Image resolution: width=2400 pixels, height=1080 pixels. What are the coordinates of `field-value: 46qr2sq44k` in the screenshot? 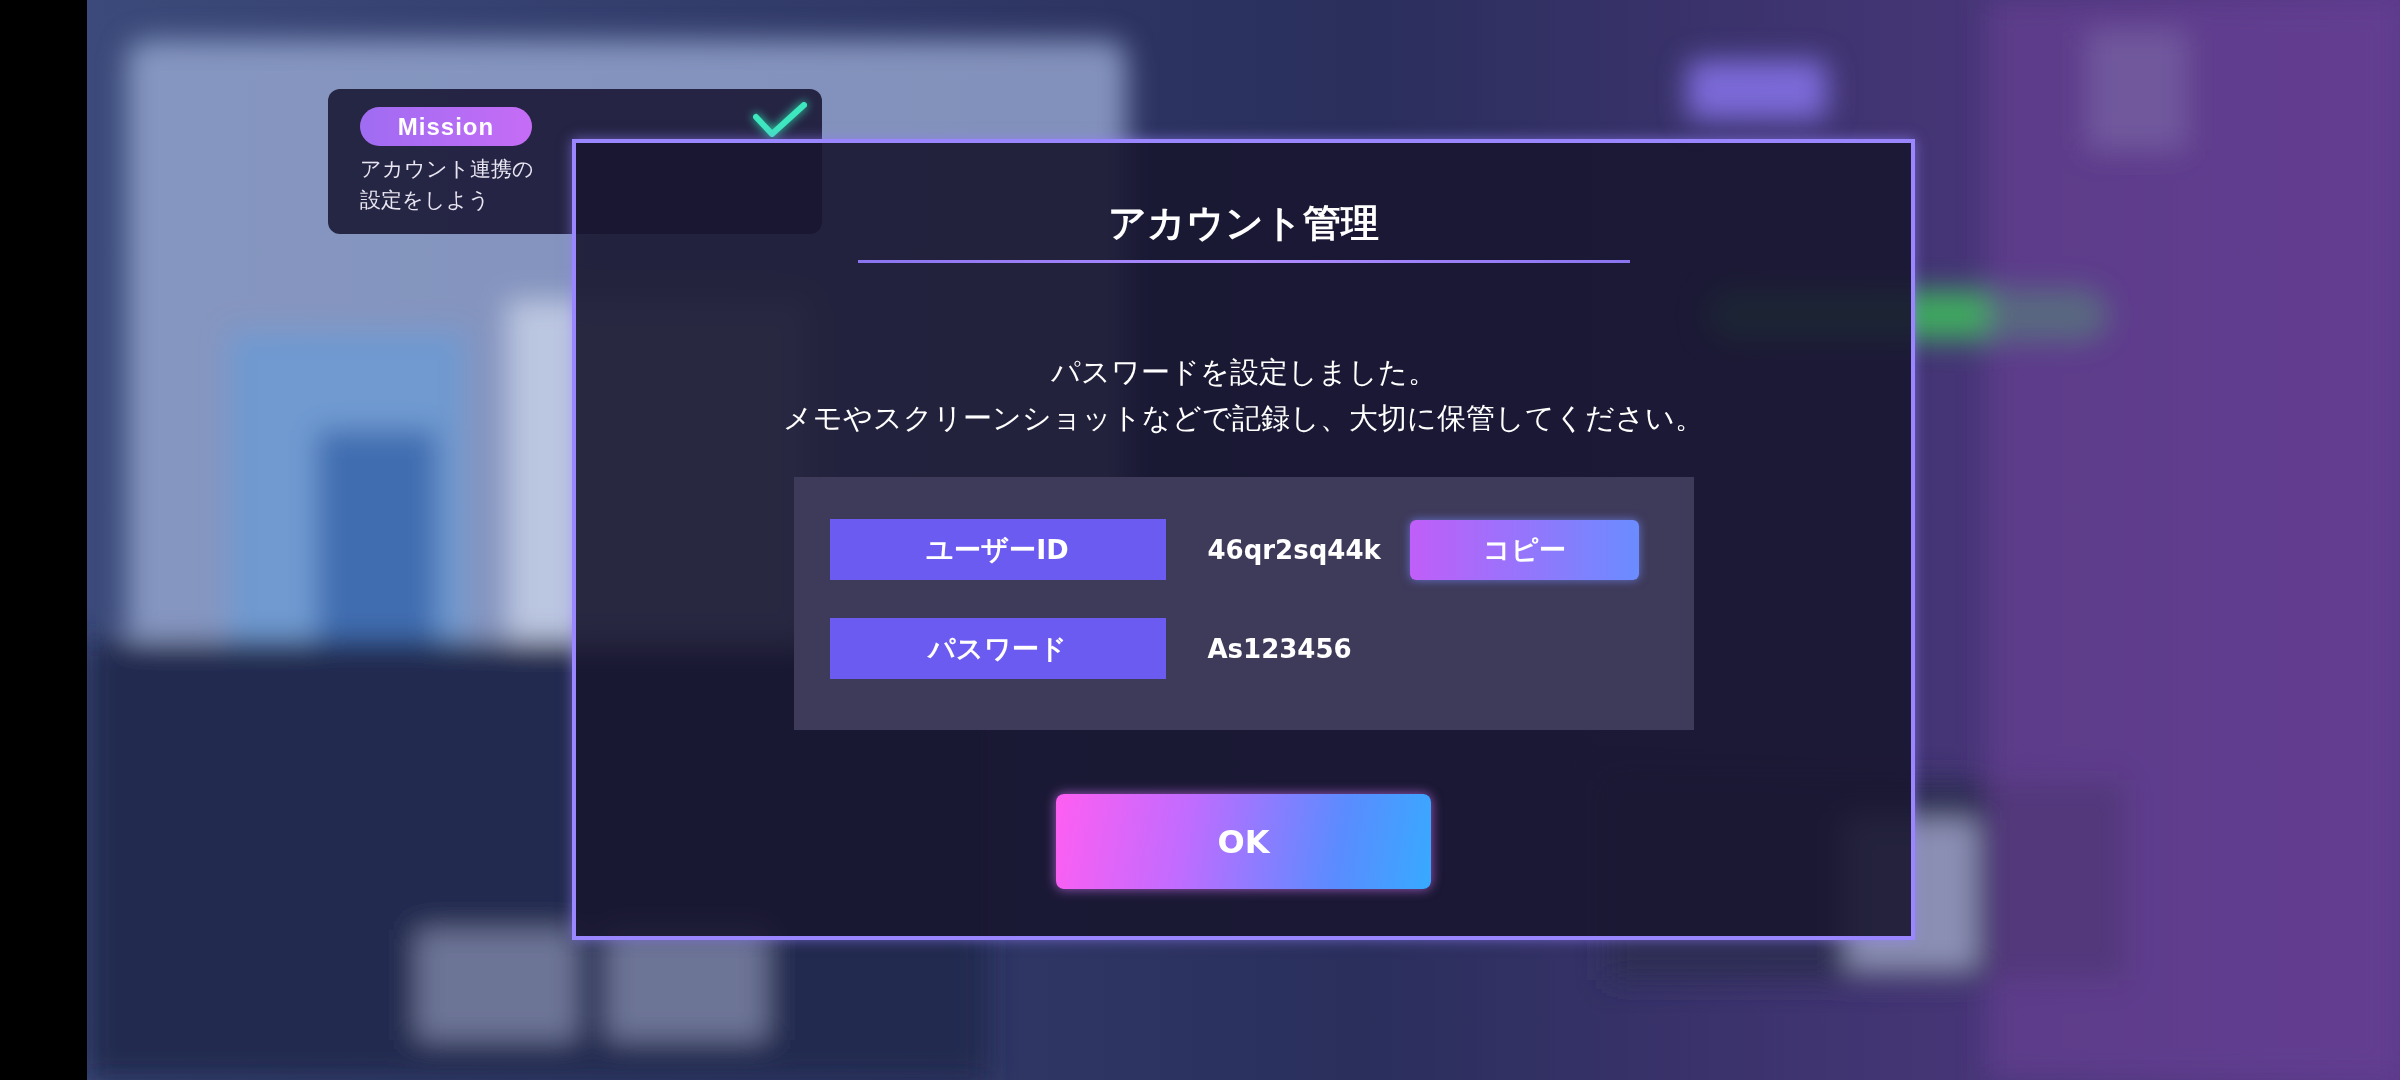 It's located at (1294, 549).